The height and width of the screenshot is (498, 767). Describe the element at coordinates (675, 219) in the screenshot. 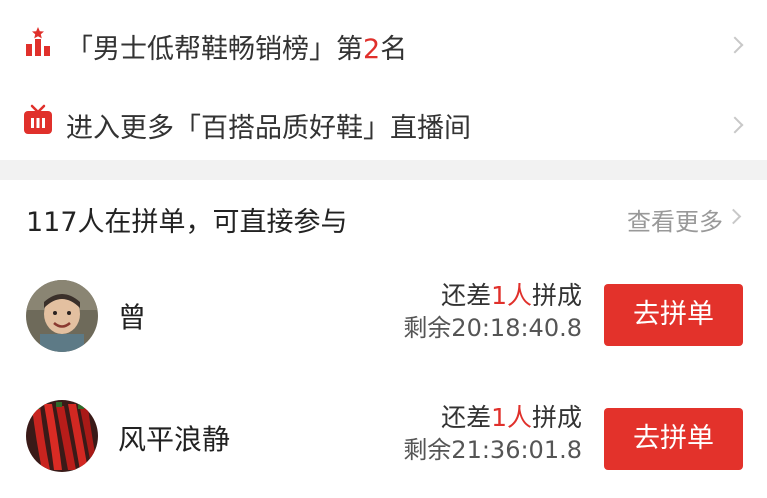

I see `view-more-link: 查看更多` at that location.